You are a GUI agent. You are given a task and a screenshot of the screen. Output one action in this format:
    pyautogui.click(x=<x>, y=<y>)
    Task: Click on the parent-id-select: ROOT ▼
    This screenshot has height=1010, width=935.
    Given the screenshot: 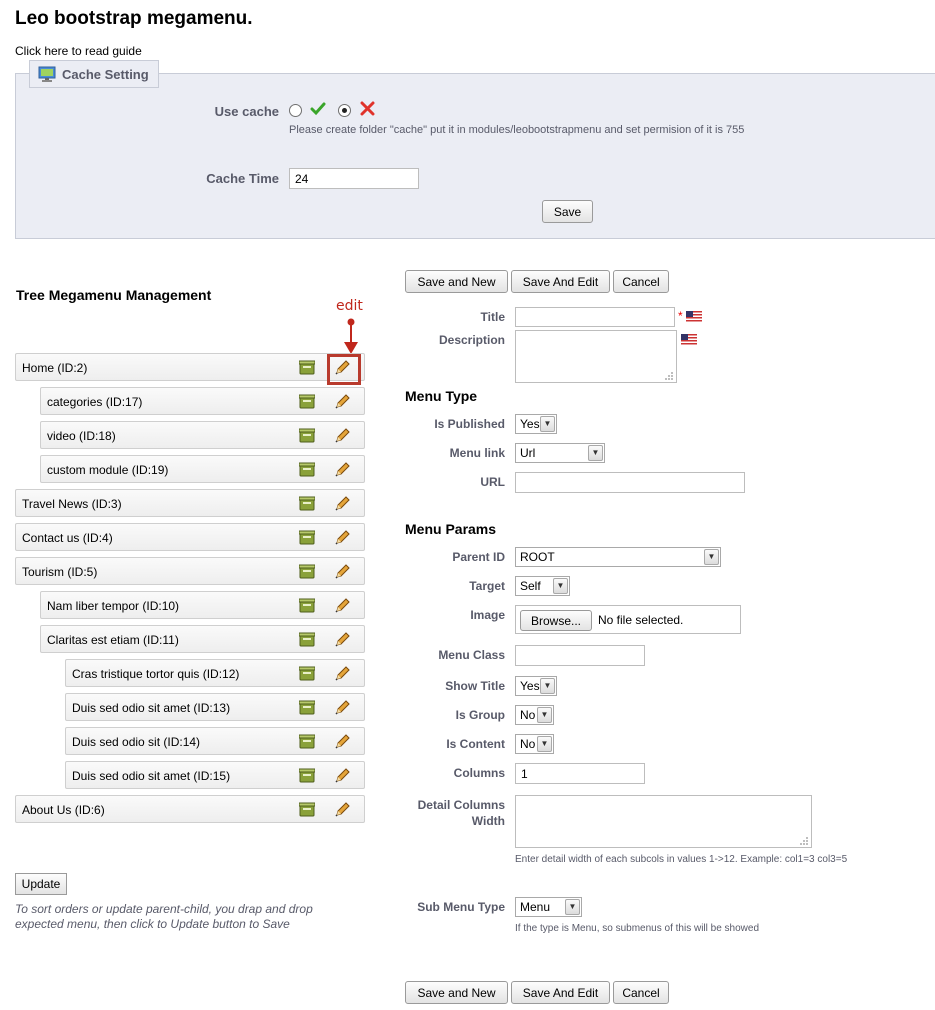 What is the action you would take?
    pyautogui.click(x=618, y=557)
    